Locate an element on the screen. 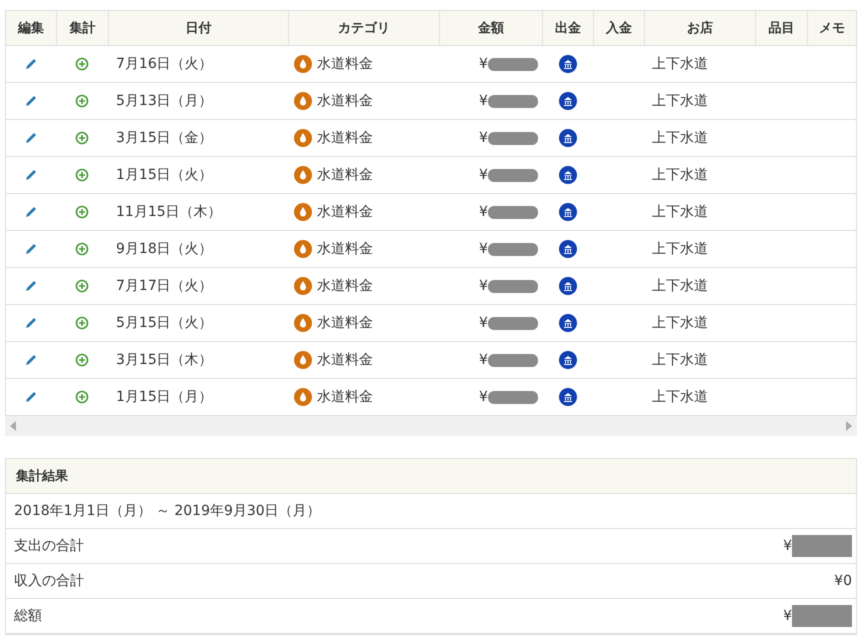  column-header: メモ is located at coordinates (831, 28).